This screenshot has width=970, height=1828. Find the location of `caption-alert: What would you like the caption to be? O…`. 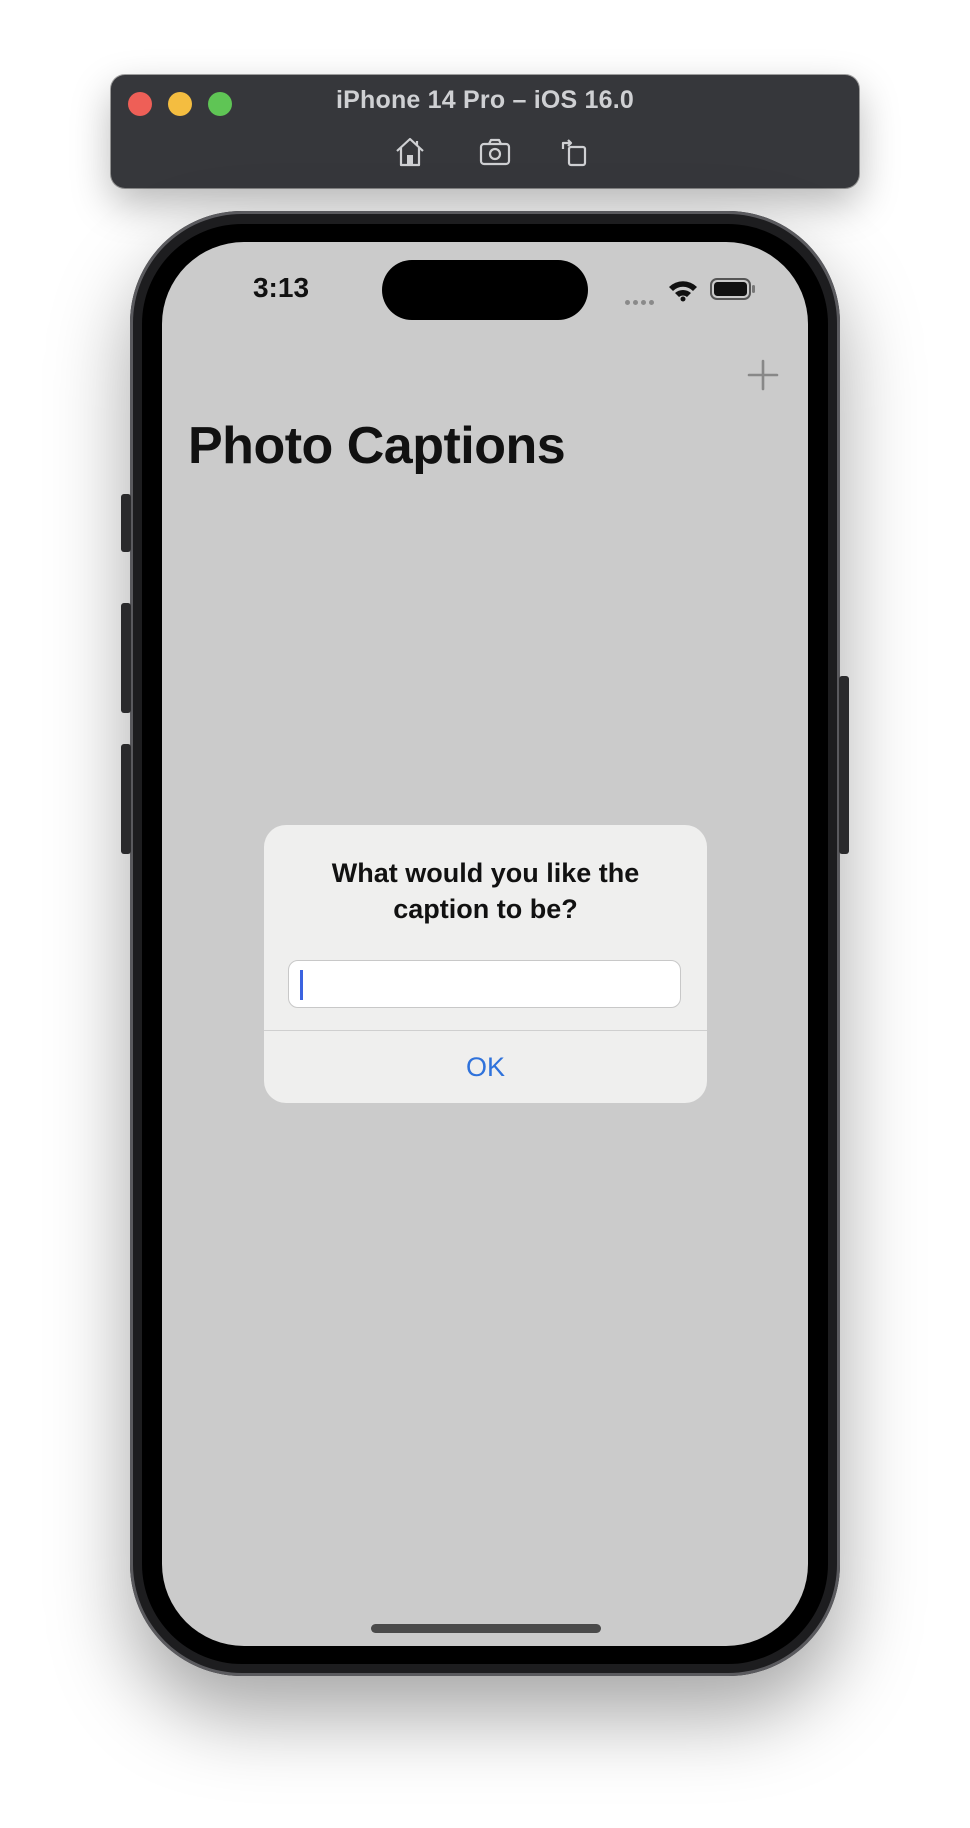

caption-alert: What would you like the caption to be? O… is located at coordinates (485, 964).